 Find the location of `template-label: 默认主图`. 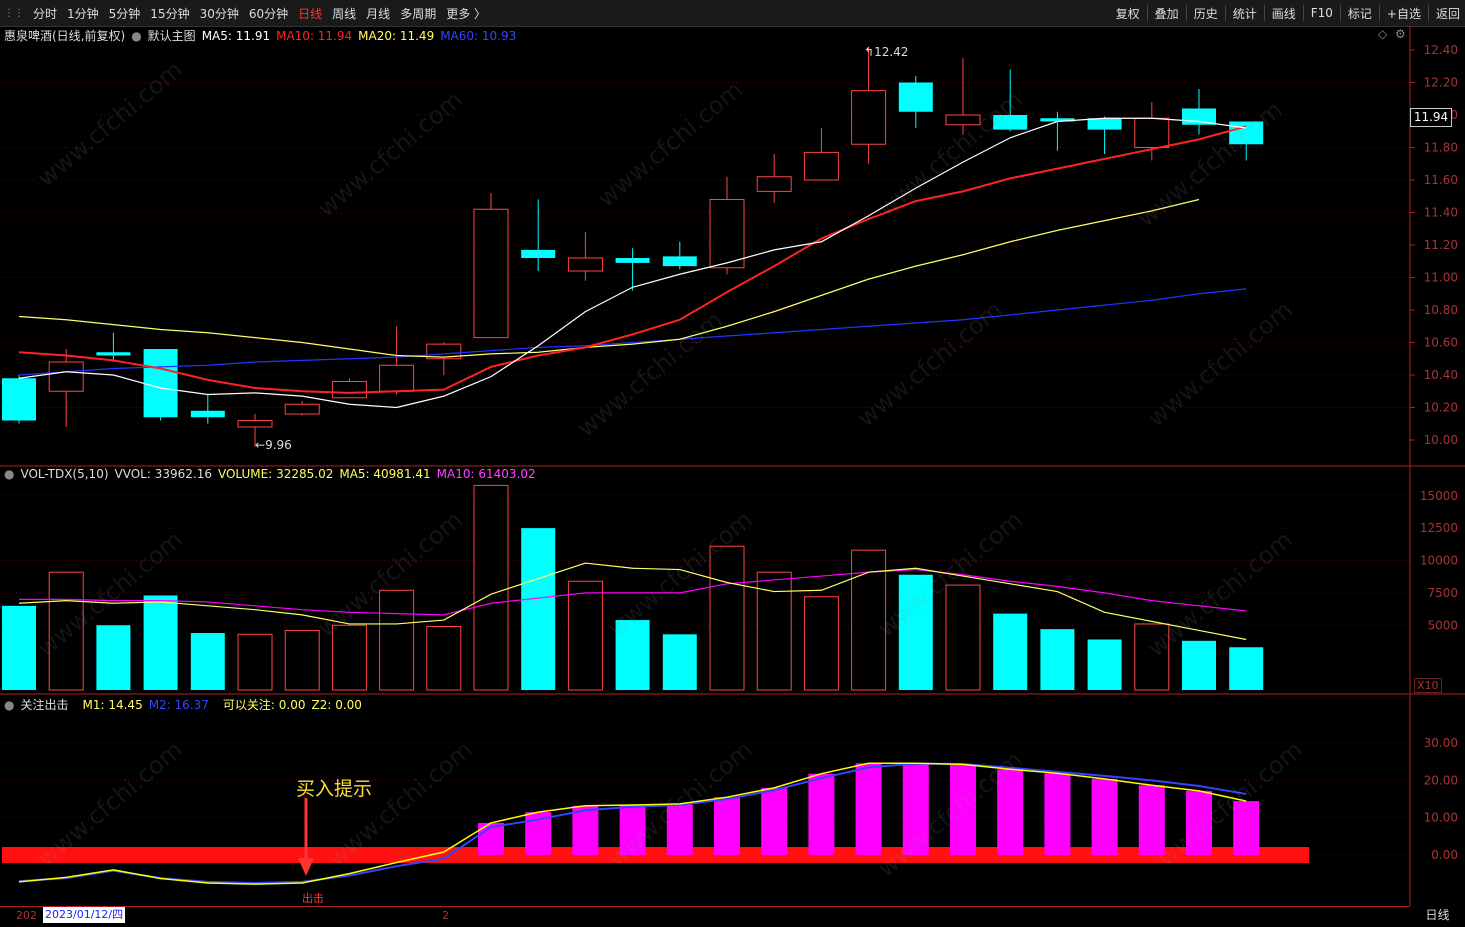

template-label: 默认主图 is located at coordinates (172, 35).